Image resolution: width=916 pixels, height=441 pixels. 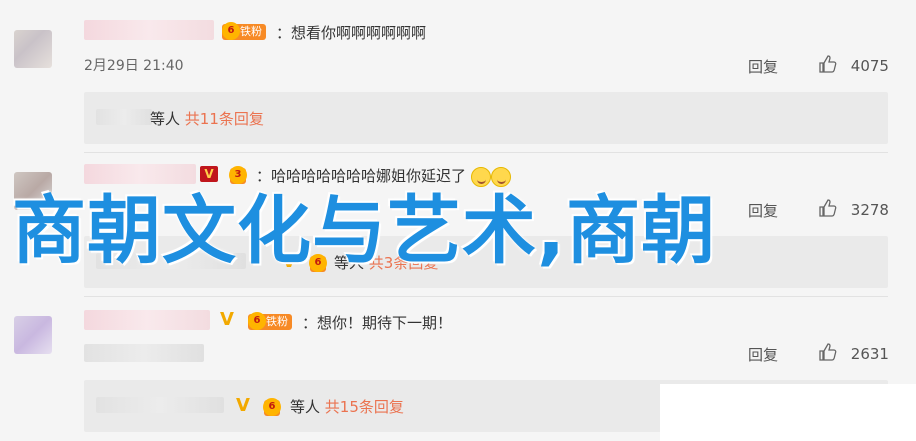 I want to click on comment-text: ：想看你啊啊啊啊啊啊, so click(x=351, y=33).